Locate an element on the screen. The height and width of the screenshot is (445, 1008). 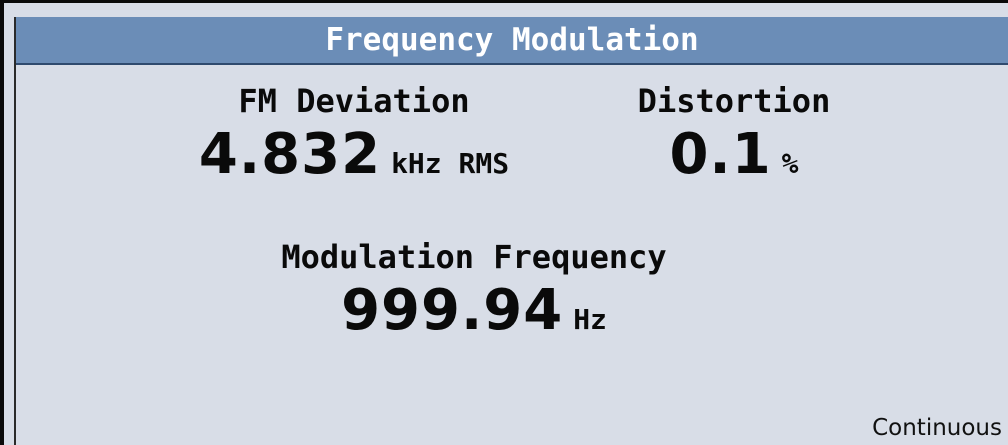
screen-title: Frequency Modulation is located at coordinates (512, 40).